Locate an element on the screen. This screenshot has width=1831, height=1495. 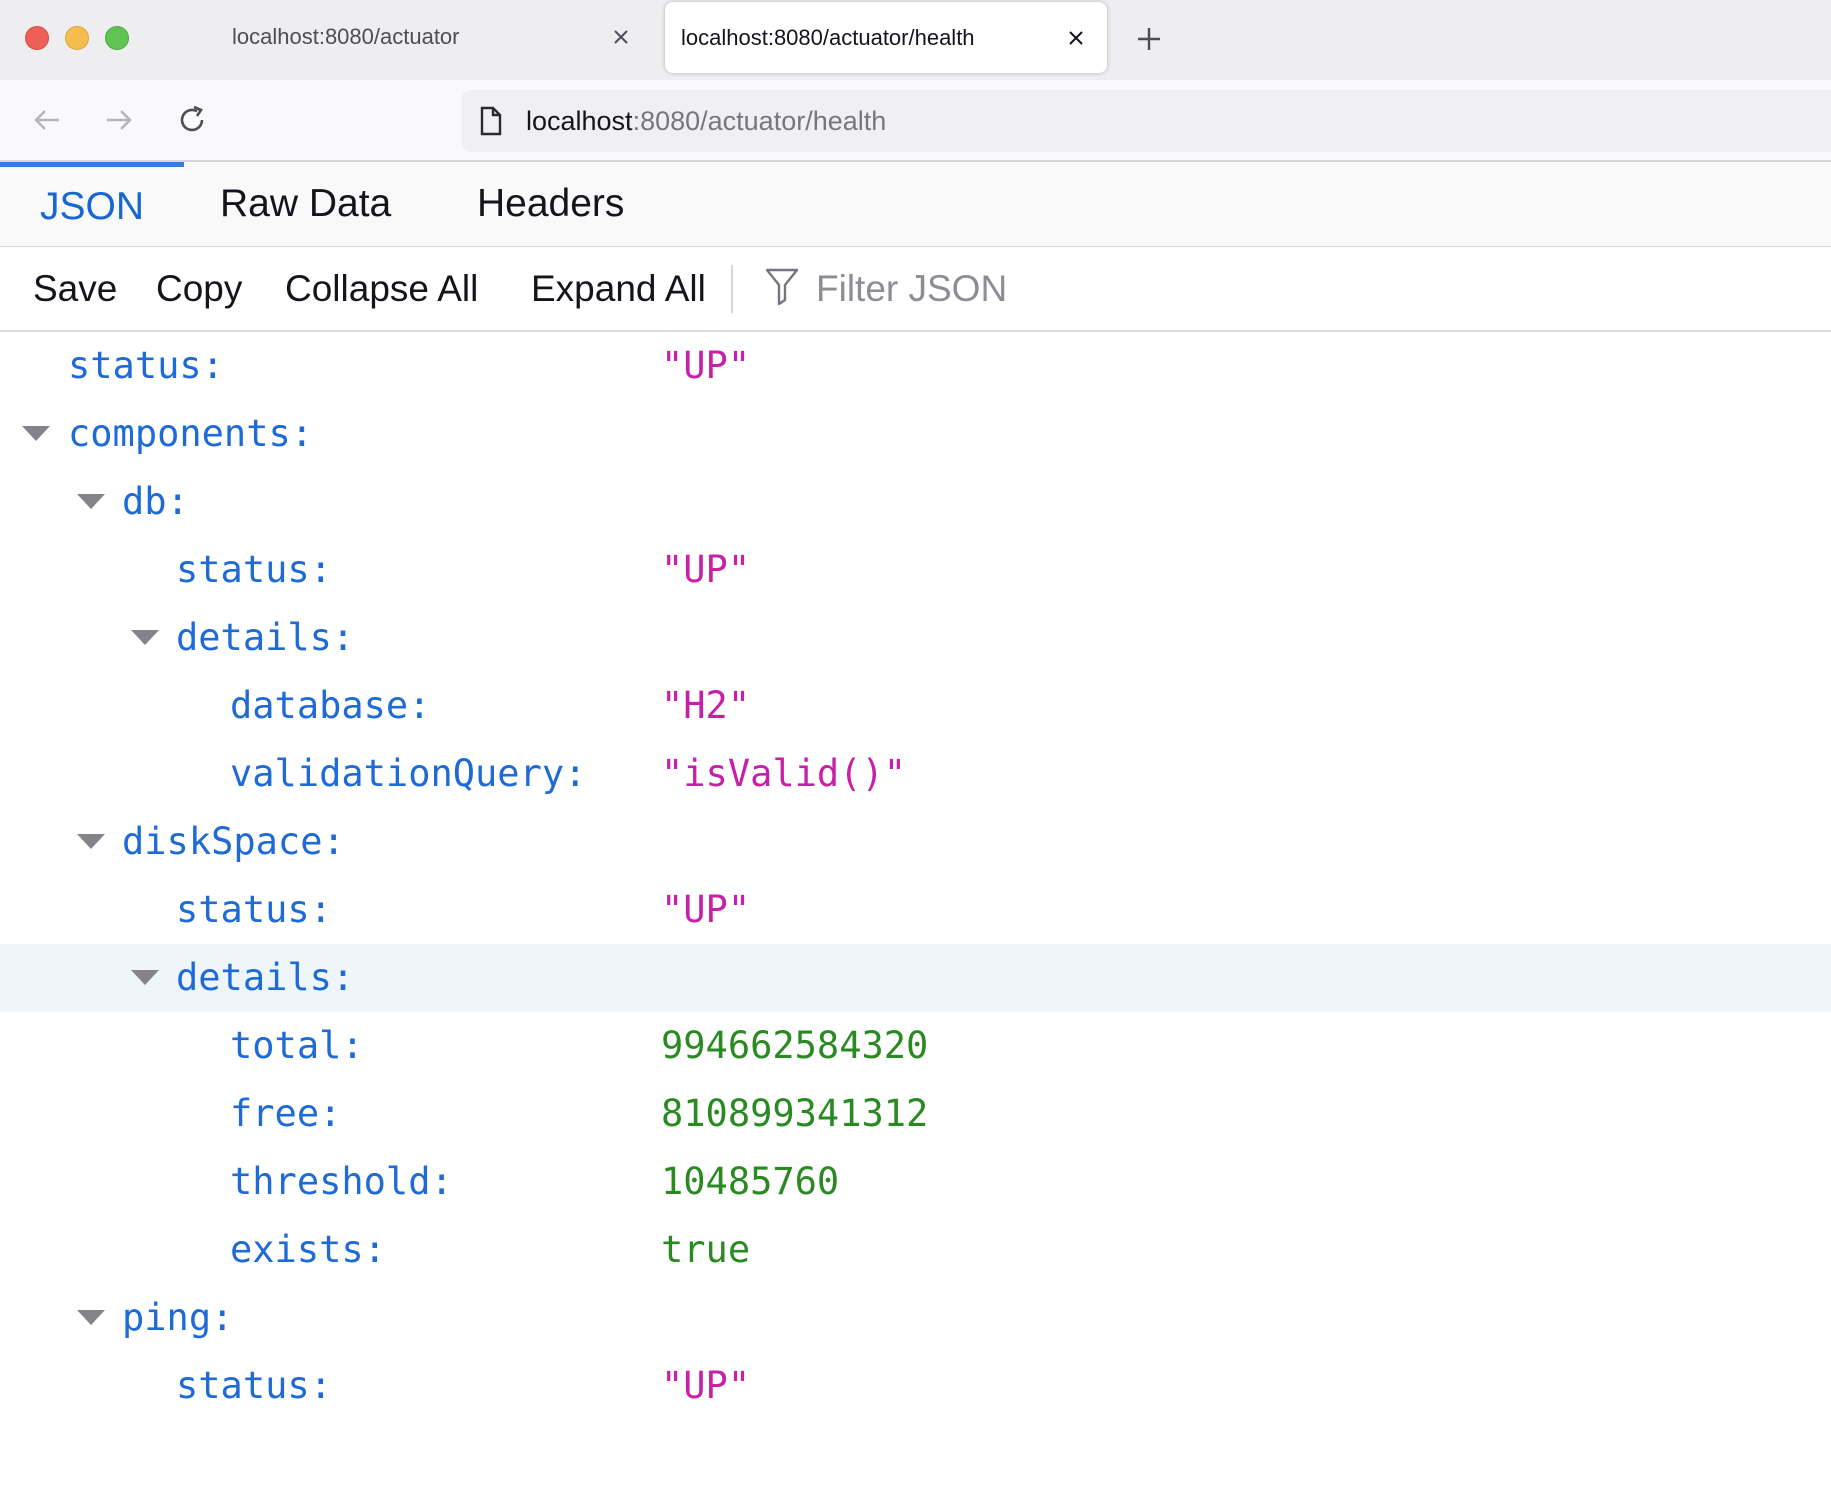
collapse-all-button: Collapse All is located at coordinates (381, 288).